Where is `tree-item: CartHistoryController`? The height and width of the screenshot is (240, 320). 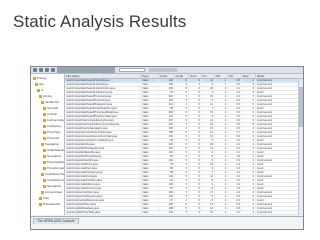
tree-item: CartHistoryController is located at coordinates (53, 180).